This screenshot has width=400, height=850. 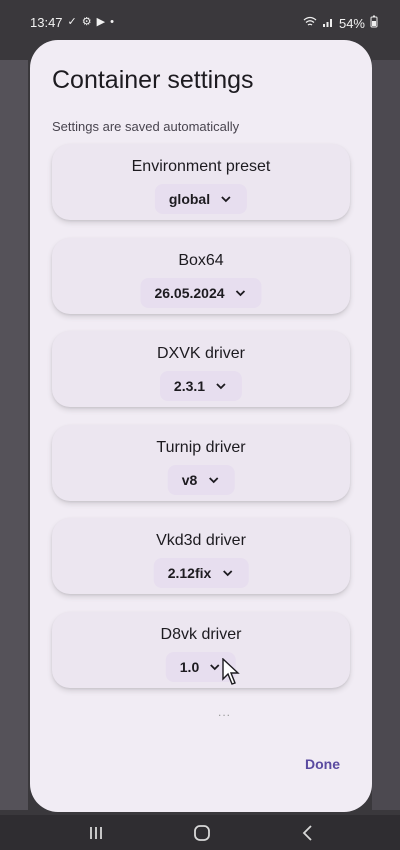 I want to click on turnip-driver-dropdown: v8, so click(x=201, y=480).